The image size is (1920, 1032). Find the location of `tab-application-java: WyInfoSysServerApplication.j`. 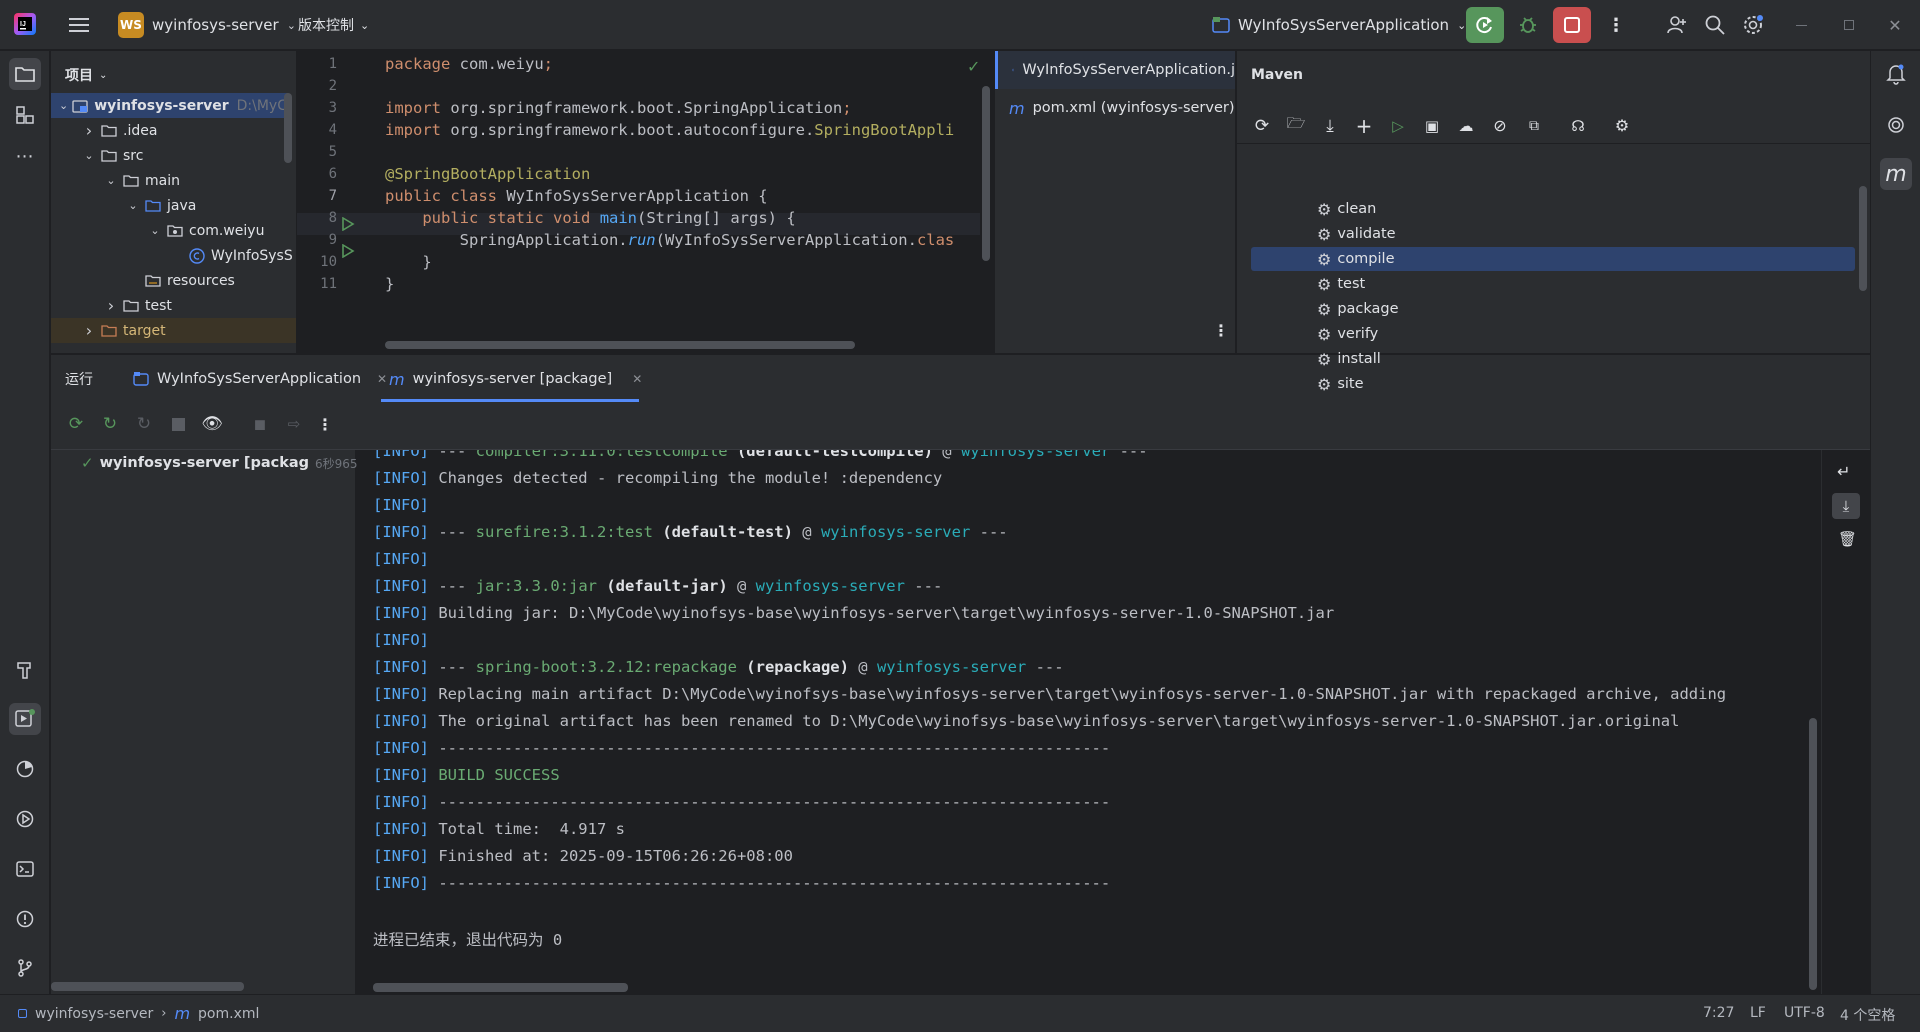

tab-application-java: WyInfoSysServerApplication.j is located at coordinates (1115, 70).